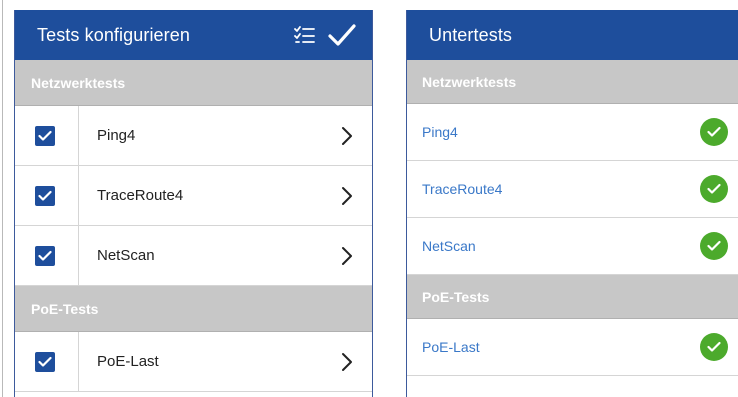 Image resolution: width=738 pixels, height=397 pixels. What do you see at coordinates (193, 35) in the screenshot?
I see `tests-config-header: Tests konfigurieren` at bounding box center [193, 35].